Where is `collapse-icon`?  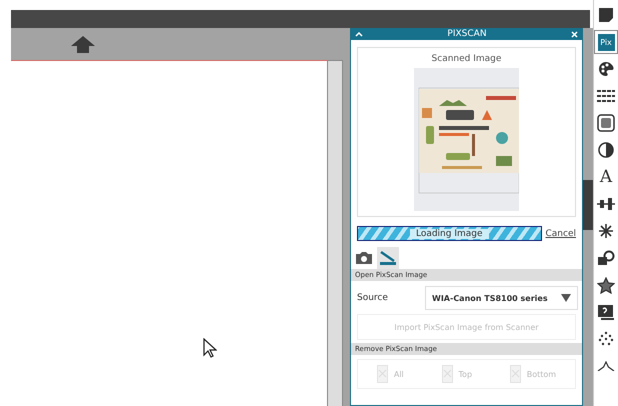
collapse-icon is located at coordinates (359, 34).